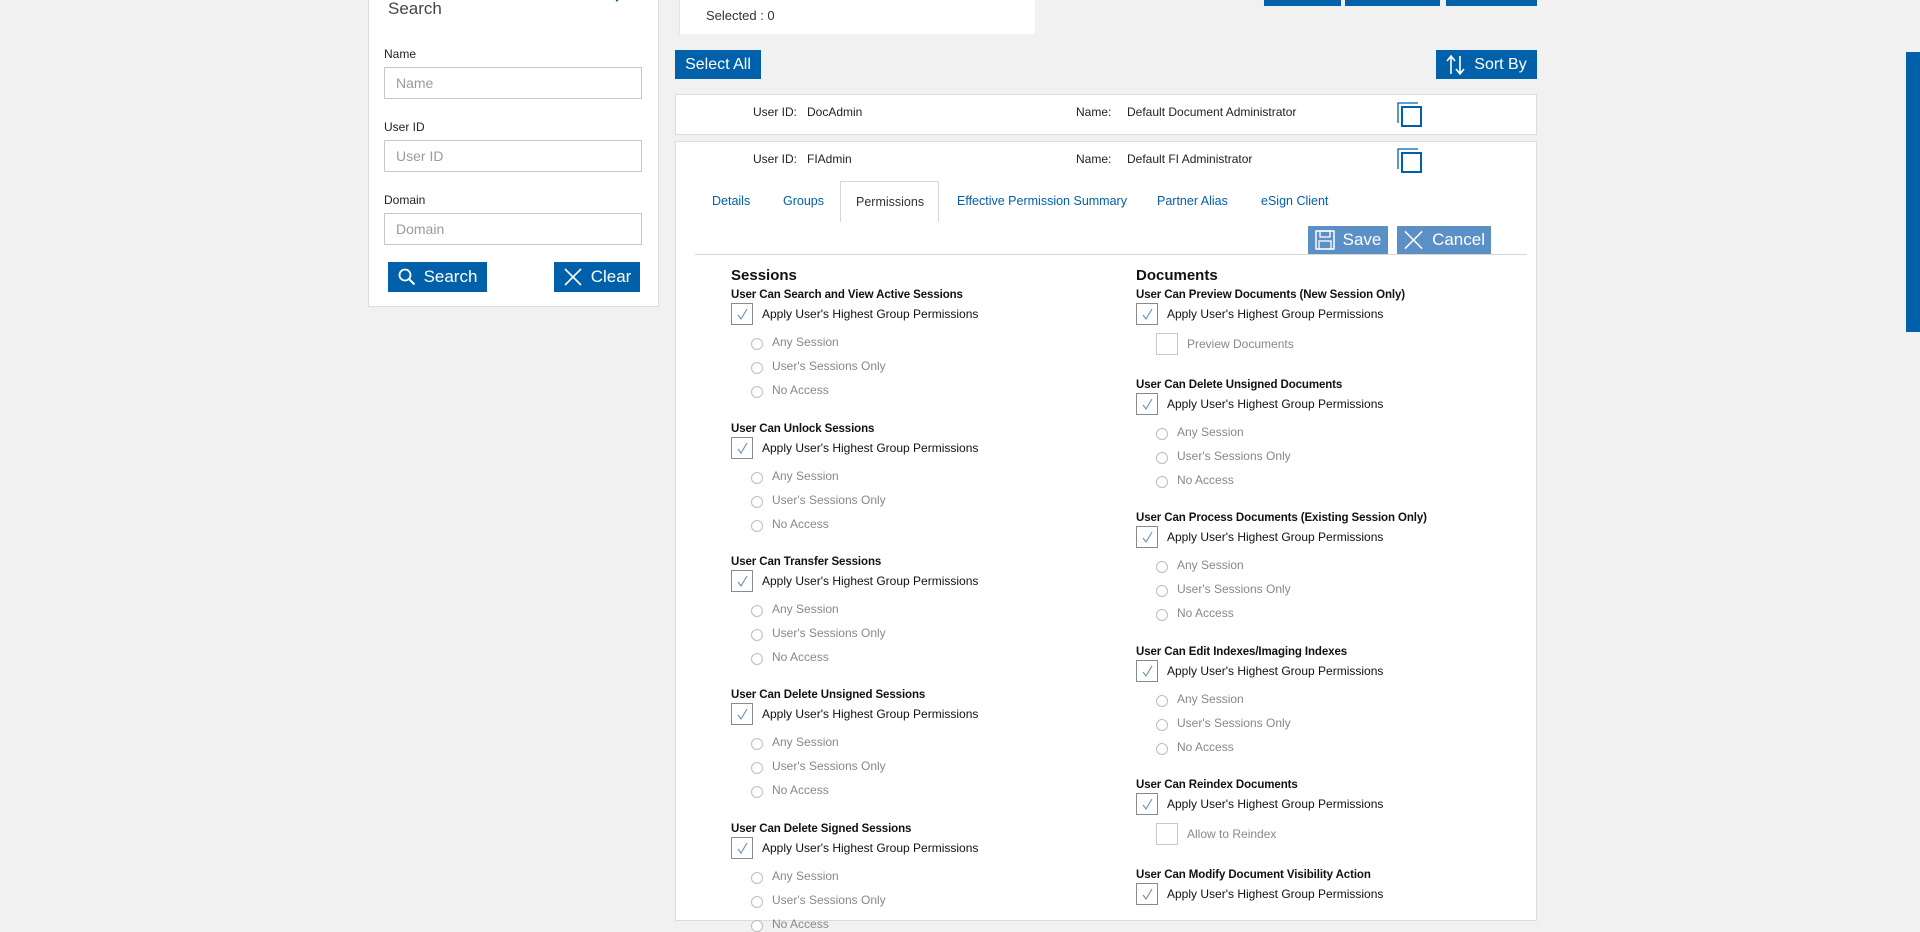 Image resolution: width=1920 pixels, height=932 pixels. Describe the element at coordinates (740, 15) in the screenshot. I see `selected-count: Selected : 0` at that location.